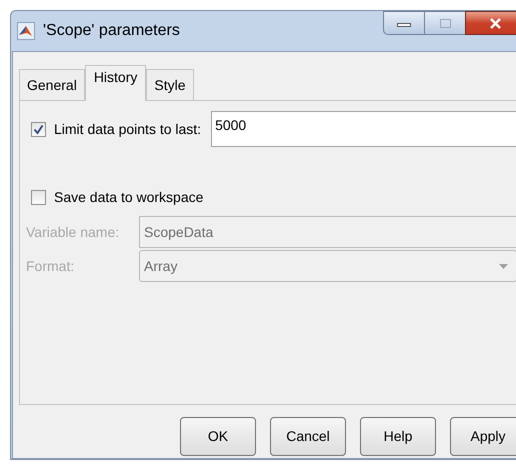  What do you see at coordinates (503, 266) in the screenshot?
I see `dropdown-arrow-icon` at bounding box center [503, 266].